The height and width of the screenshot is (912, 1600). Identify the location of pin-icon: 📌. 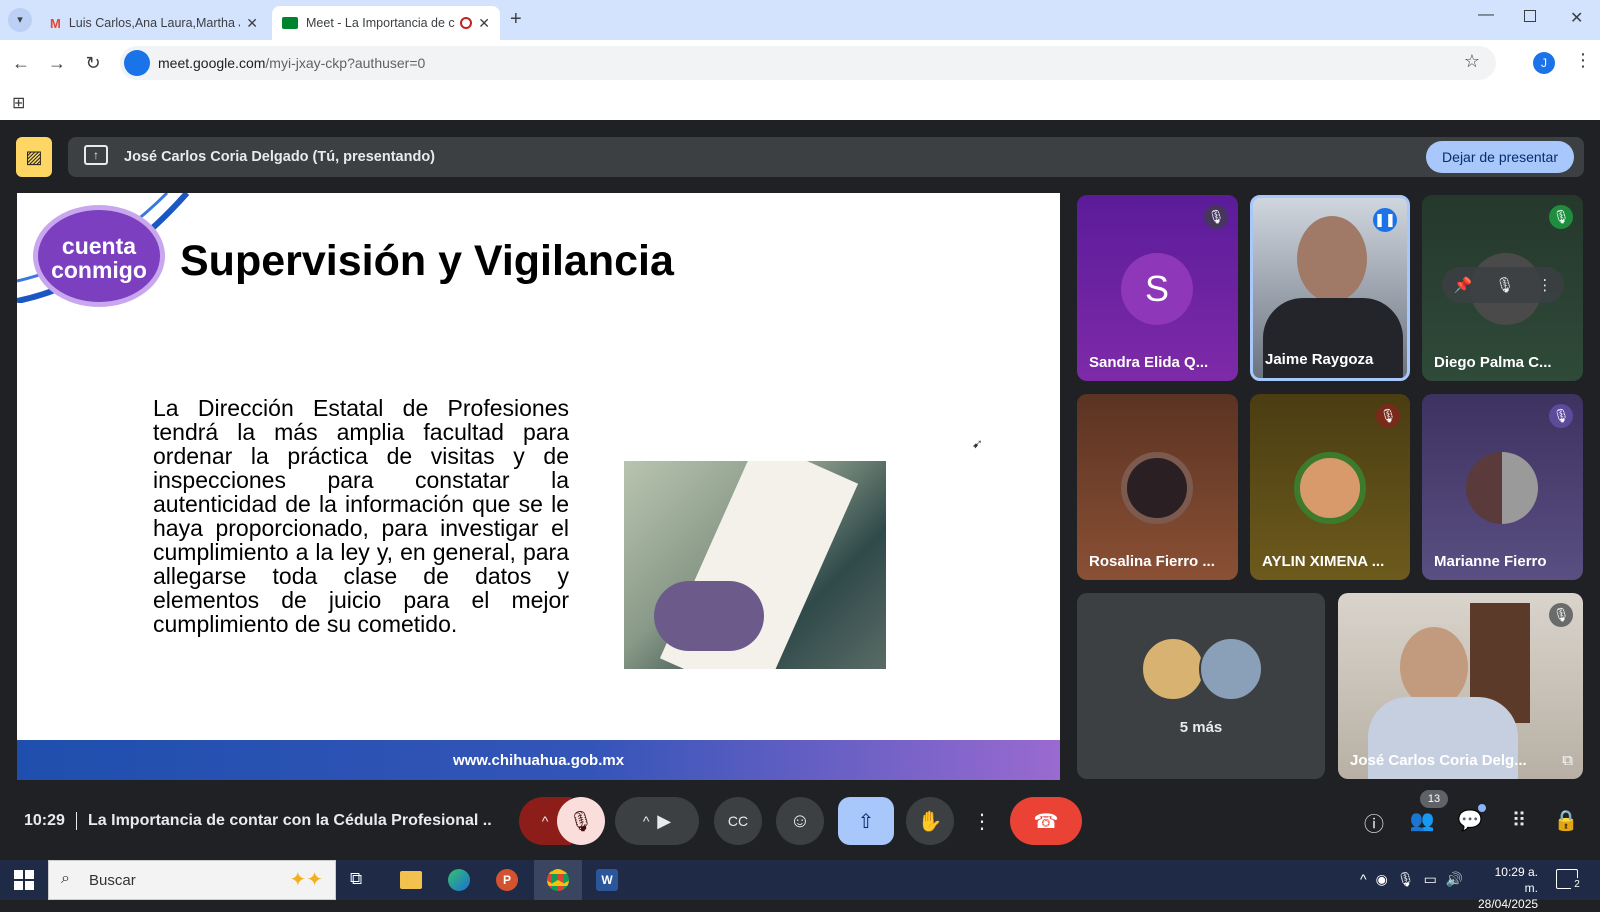
(1463, 285).